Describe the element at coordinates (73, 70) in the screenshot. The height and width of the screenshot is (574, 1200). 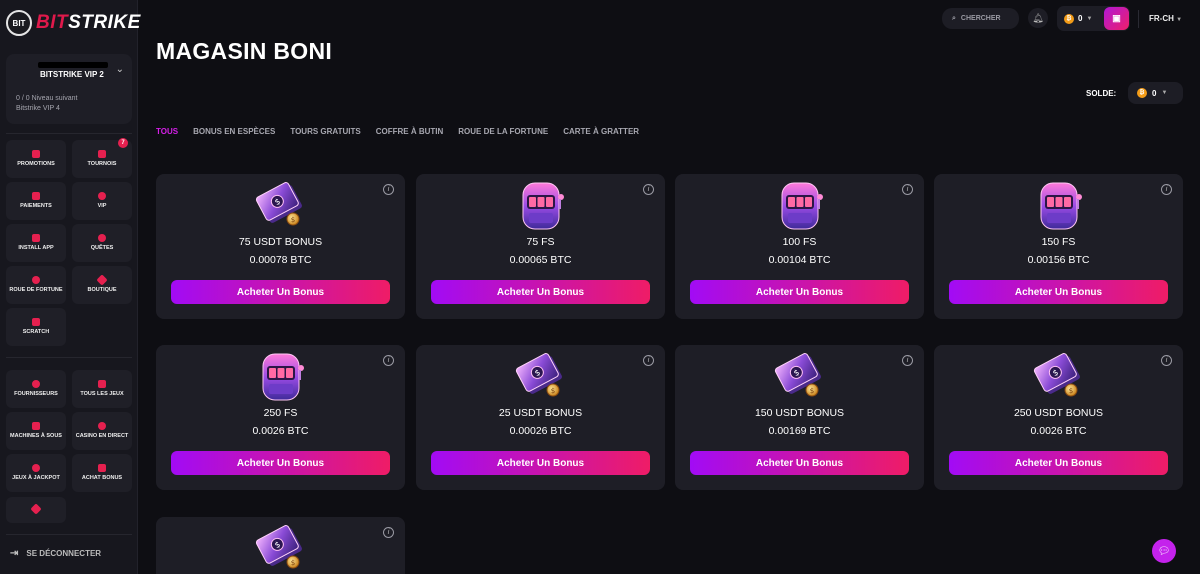
I see `vip-title: BITSTRIKE VIP 2` at that location.